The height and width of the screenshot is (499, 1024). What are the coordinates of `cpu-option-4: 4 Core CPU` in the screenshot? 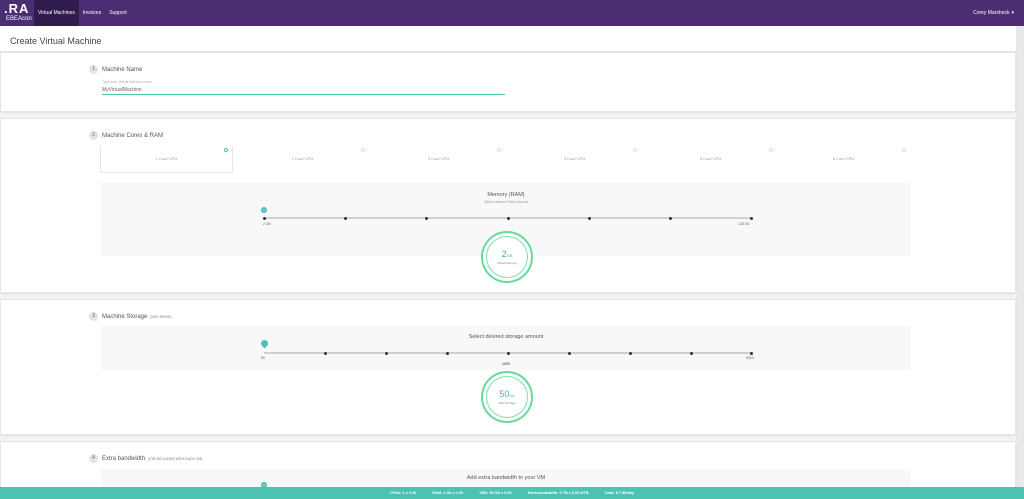 It's located at (574, 159).